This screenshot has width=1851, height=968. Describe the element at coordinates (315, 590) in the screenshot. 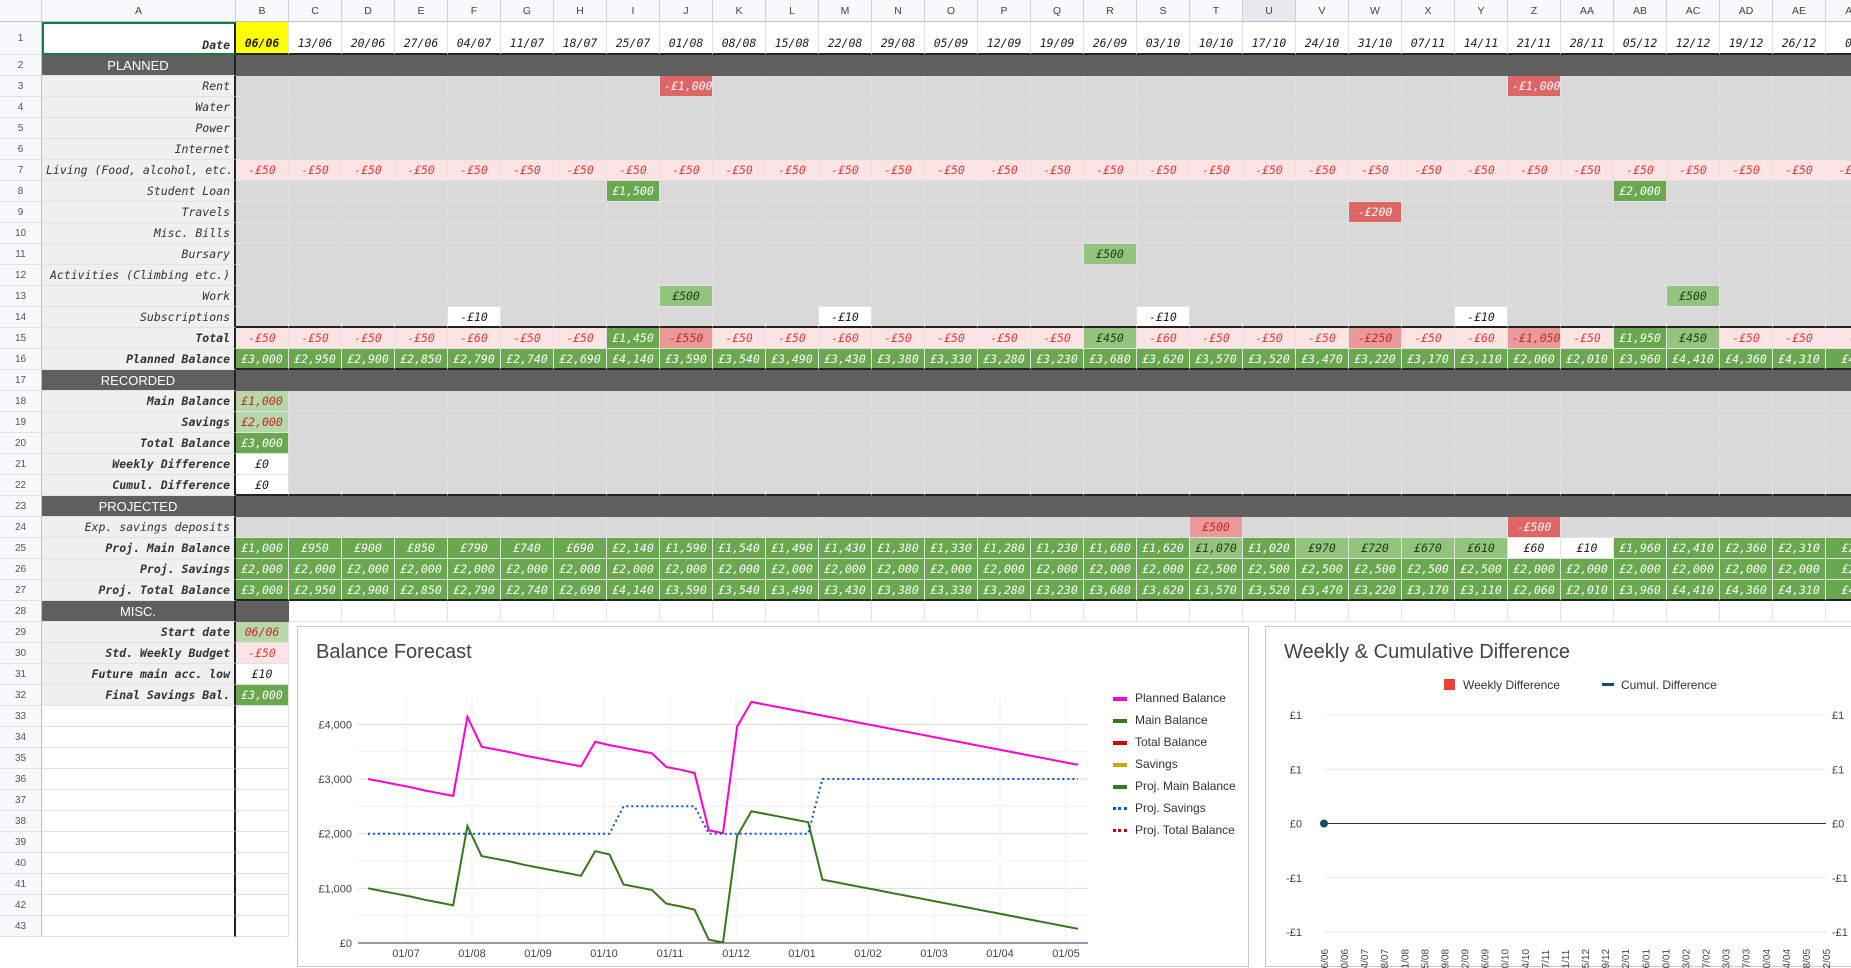

I see `cell-C27: £2,950` at that location.